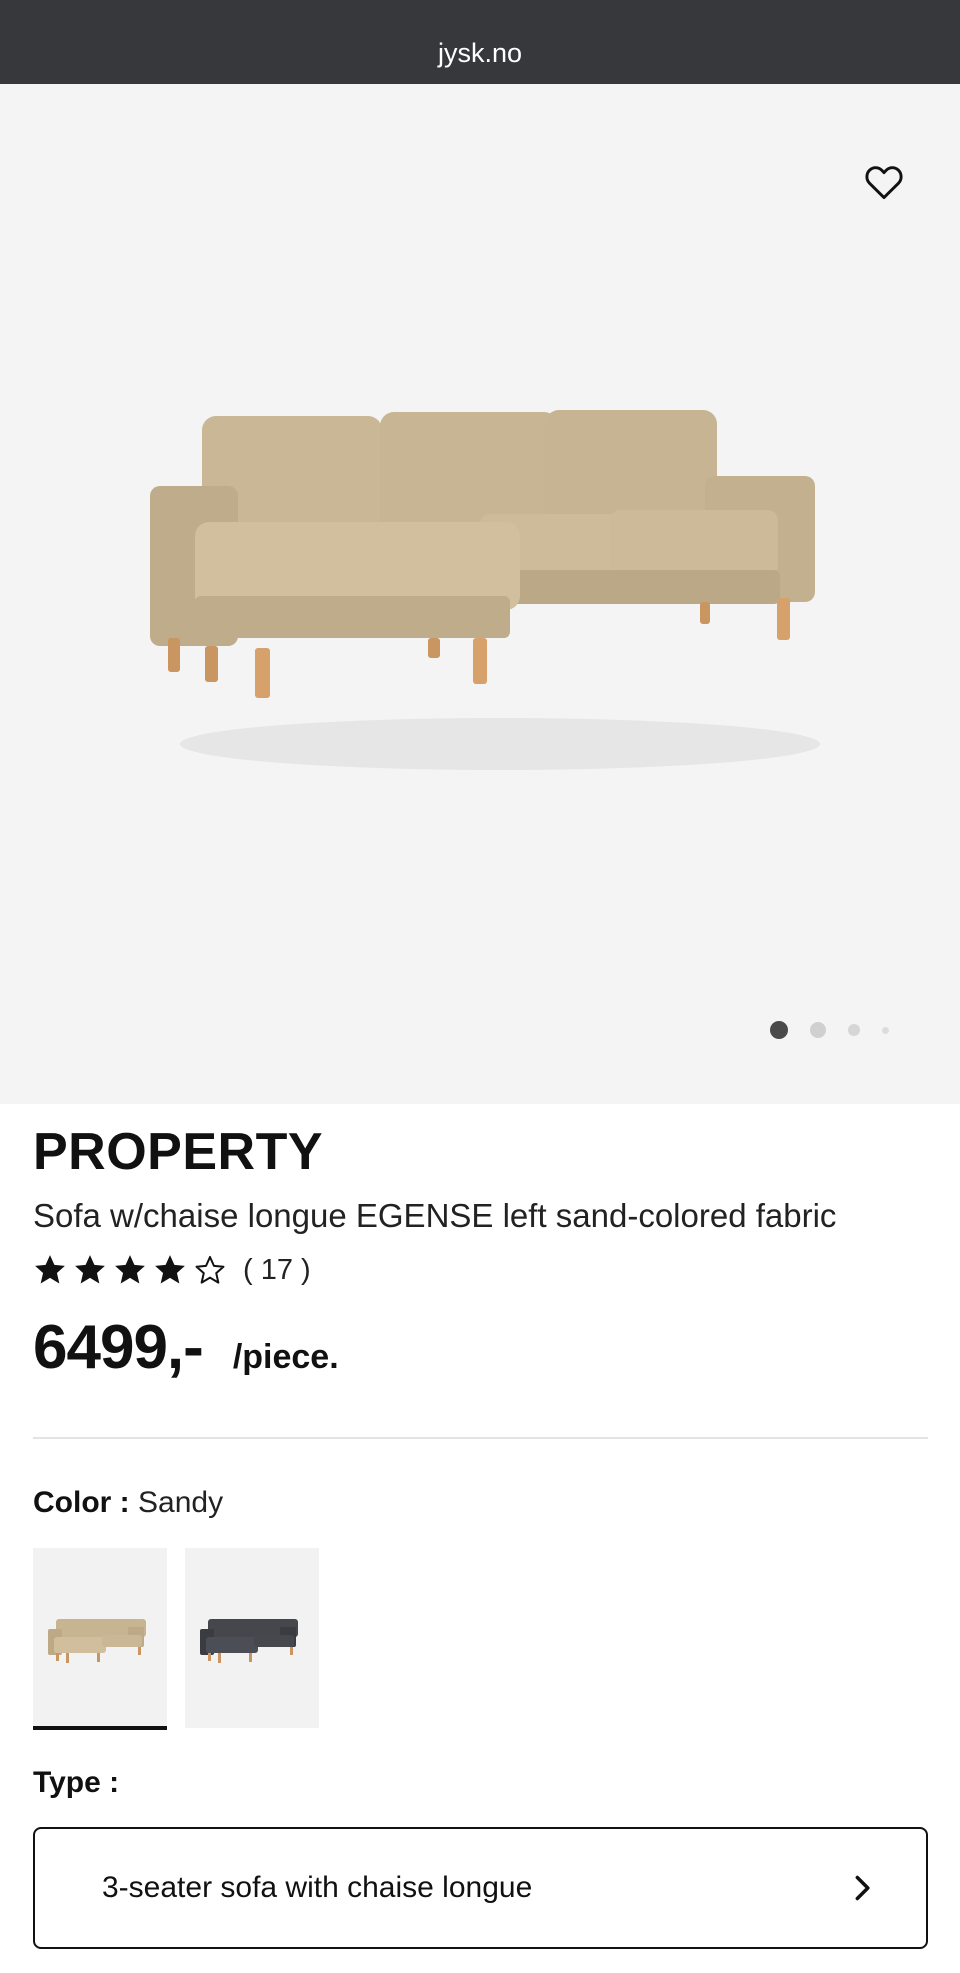  I want to click on price-row: 6499,- /piece., so click(186, 1347).